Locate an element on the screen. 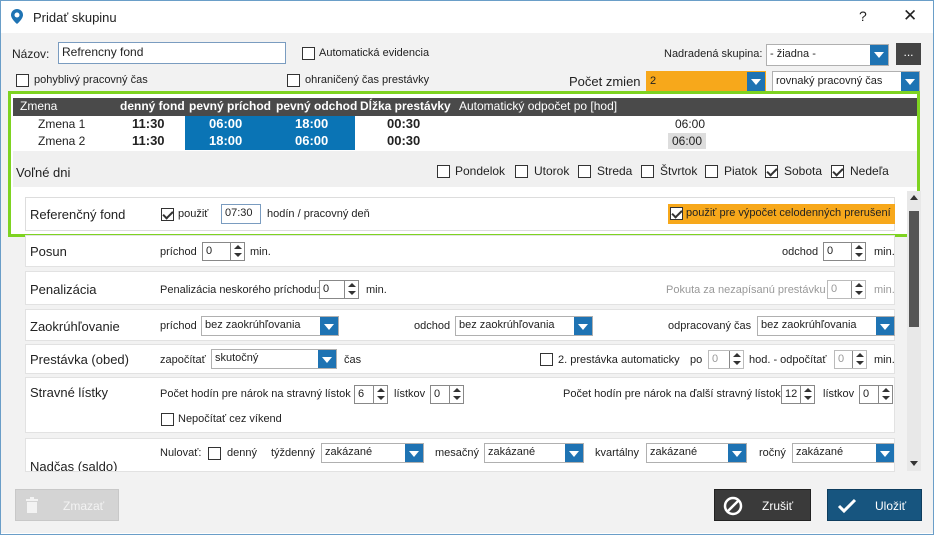  full-day-checkbox is located at coordinates (676, 213).